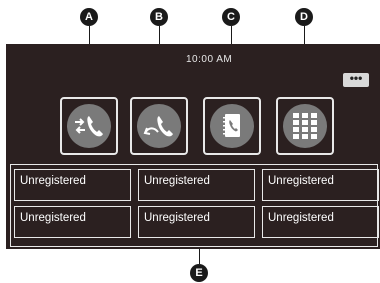 Image resolution: width=380 pixels, height=283 pixels. What do you see at coordinates (89, 17) in the screenshot?
I see `callout-a: A` at bounding box center [89, 17].